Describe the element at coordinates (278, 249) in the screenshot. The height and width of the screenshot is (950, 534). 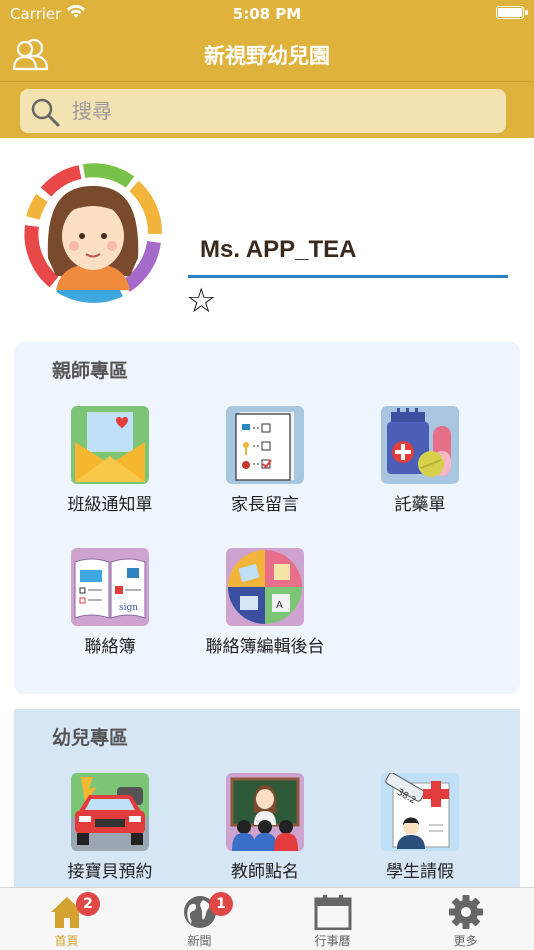
I see `user-name: Ms. APP_TEA` at that location.